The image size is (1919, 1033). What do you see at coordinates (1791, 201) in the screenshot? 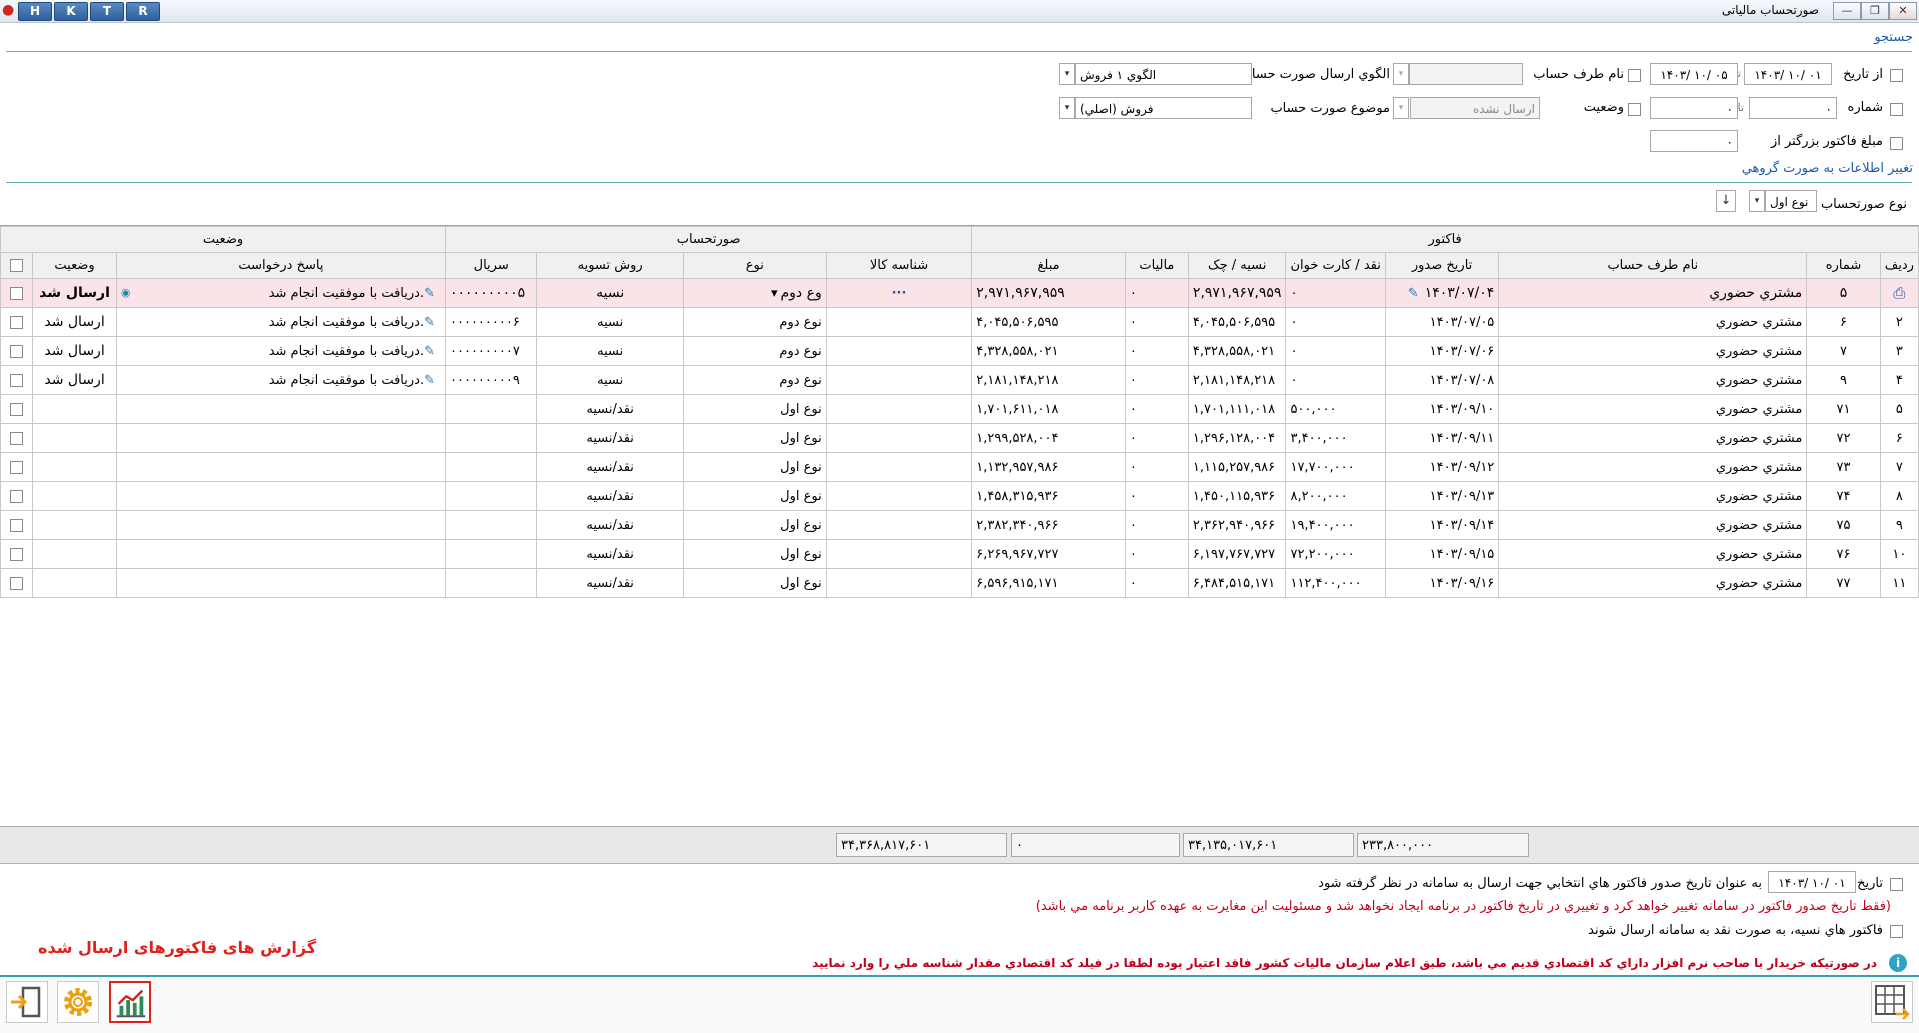
I see `invoice-type-select: نوع اول` at bounding box center [1791, 201].